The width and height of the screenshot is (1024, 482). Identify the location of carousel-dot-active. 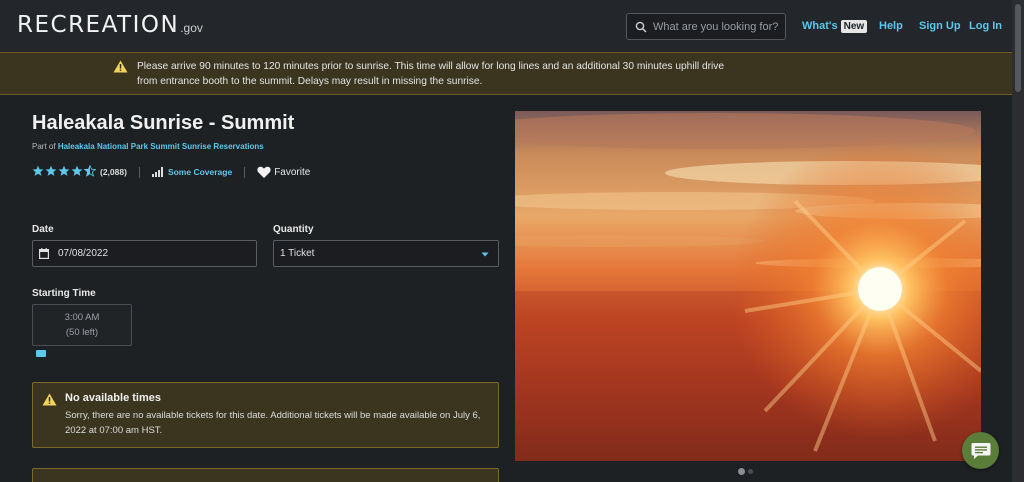
(741, 471).